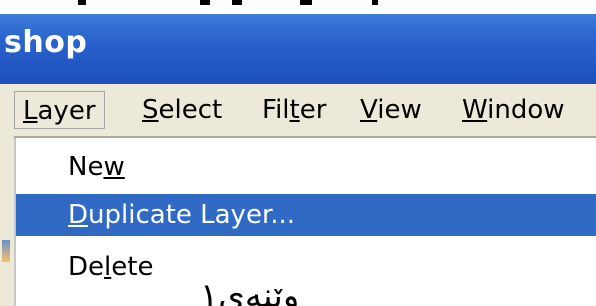 The image size is (596, 306). I want to click on menu-view: View, so click(391, 110).